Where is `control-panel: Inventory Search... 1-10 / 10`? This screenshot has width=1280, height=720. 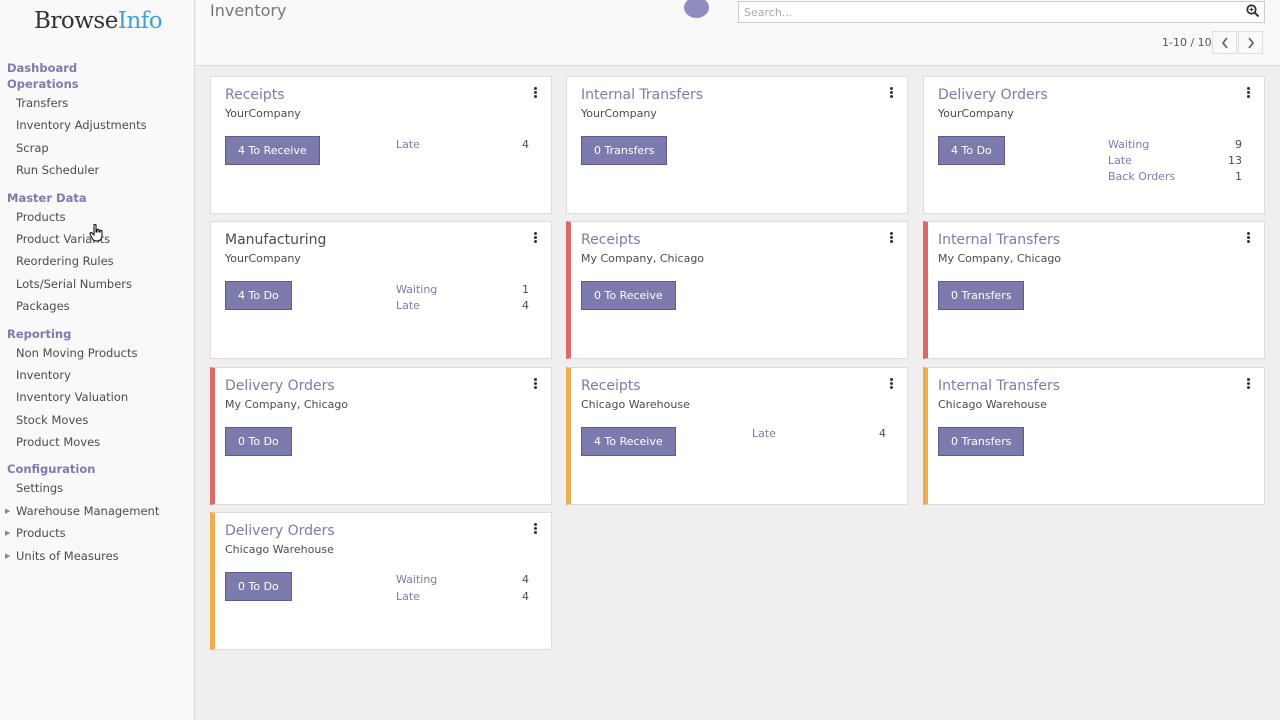 control-panel: Inventory Search... 1-10 / 10 is located at coordinates (738, 33).